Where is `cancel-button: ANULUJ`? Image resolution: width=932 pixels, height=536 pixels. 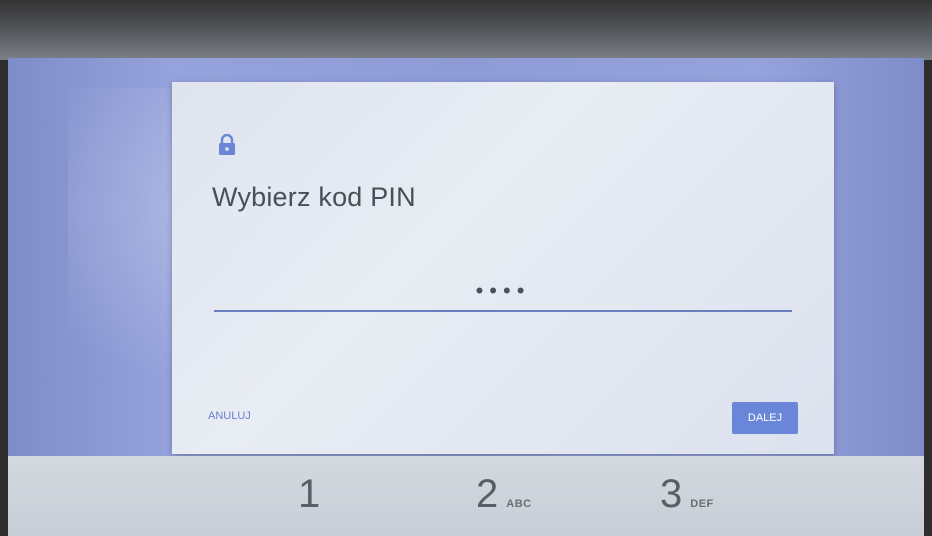
cancel-button: ANULUJ is located at coordinates (229, 416).